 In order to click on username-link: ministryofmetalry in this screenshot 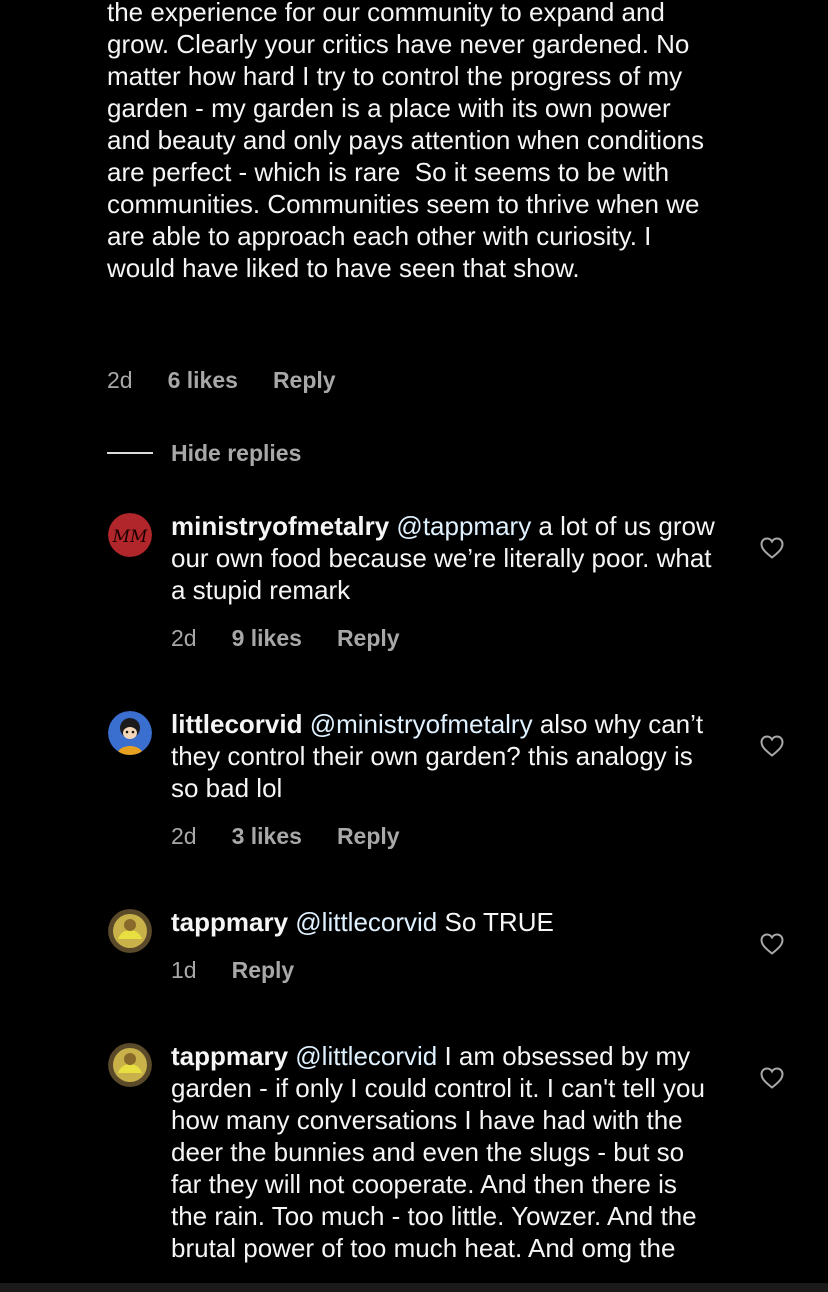, I will do `click(280, 526)`.